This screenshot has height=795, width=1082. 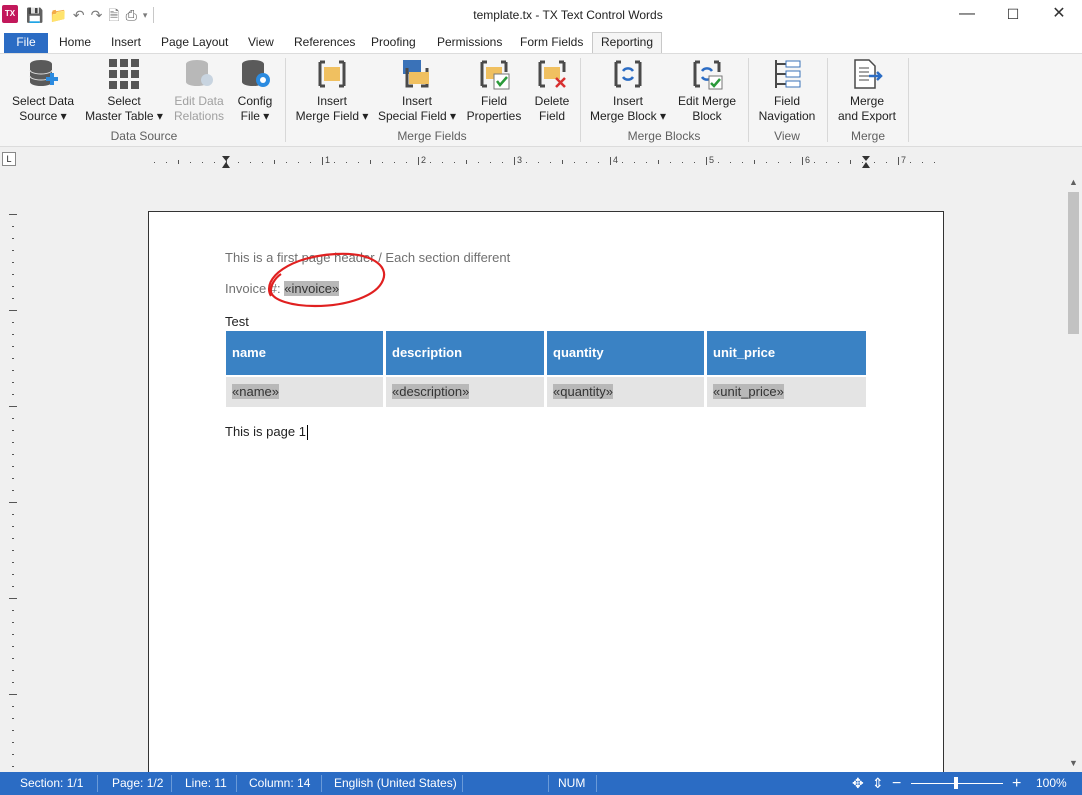 I want to click on field-navigation-button: Field Navigation, so click(x=787, y=91).